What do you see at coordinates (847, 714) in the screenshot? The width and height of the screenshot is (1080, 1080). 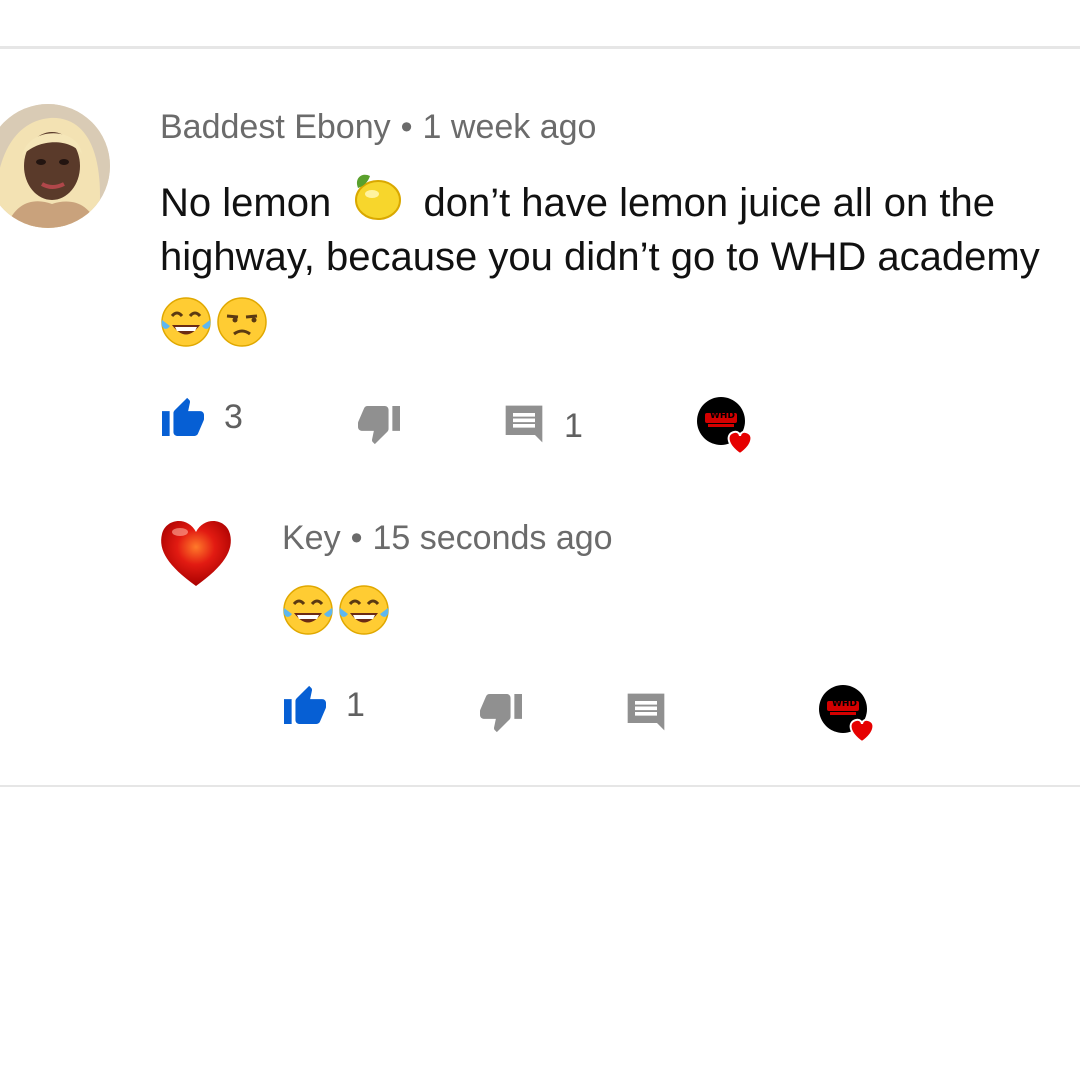 I see `reply-creator-heart-badge: WHD` at bounding box center [847, 714].